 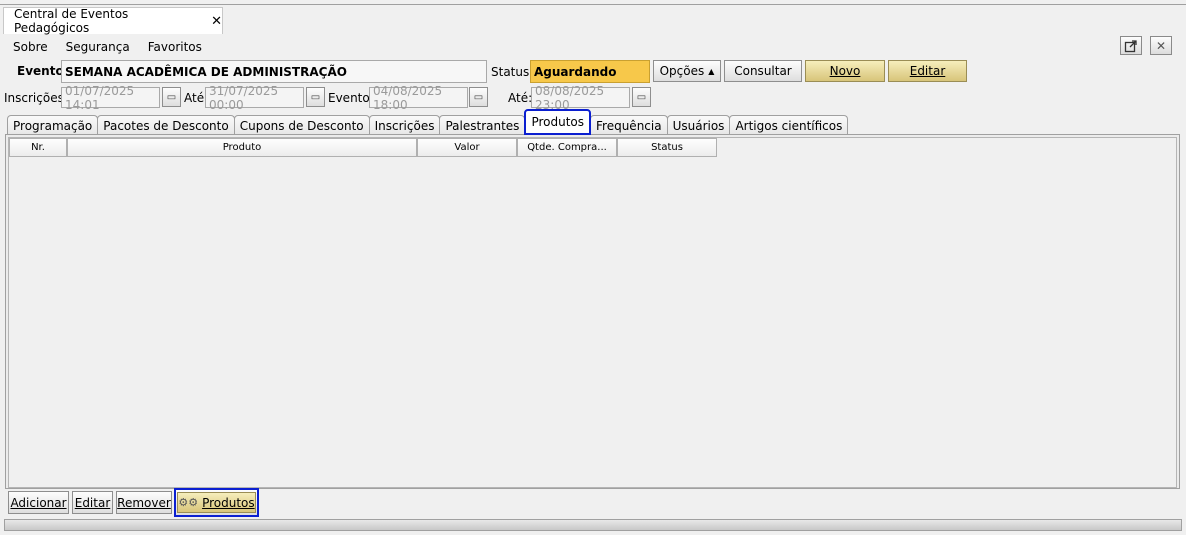 I want to click on registration-label: Inscrições:, so click(x=36, y=98).